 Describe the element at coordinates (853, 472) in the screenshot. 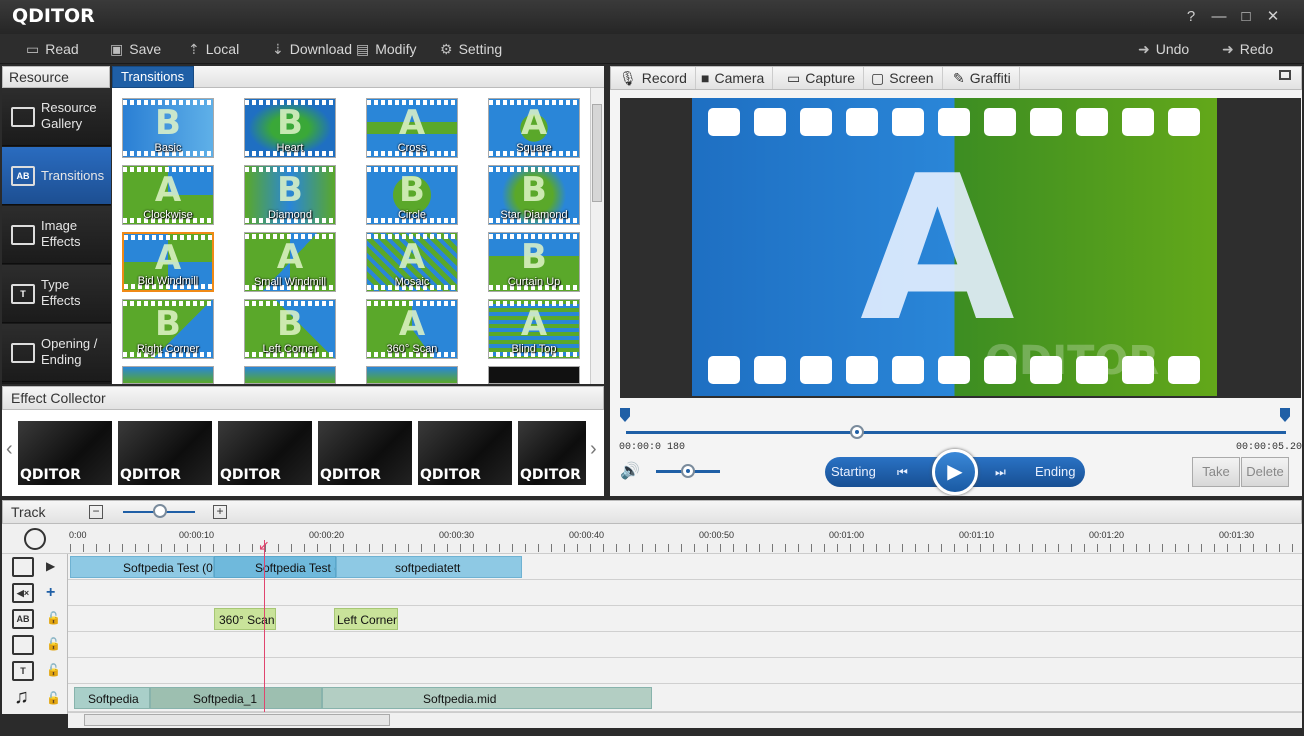

I see `starting-button: Starting` at that location.